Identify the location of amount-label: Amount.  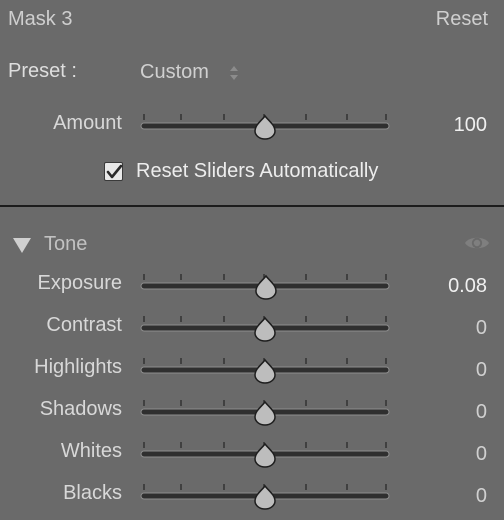
(87, 123).